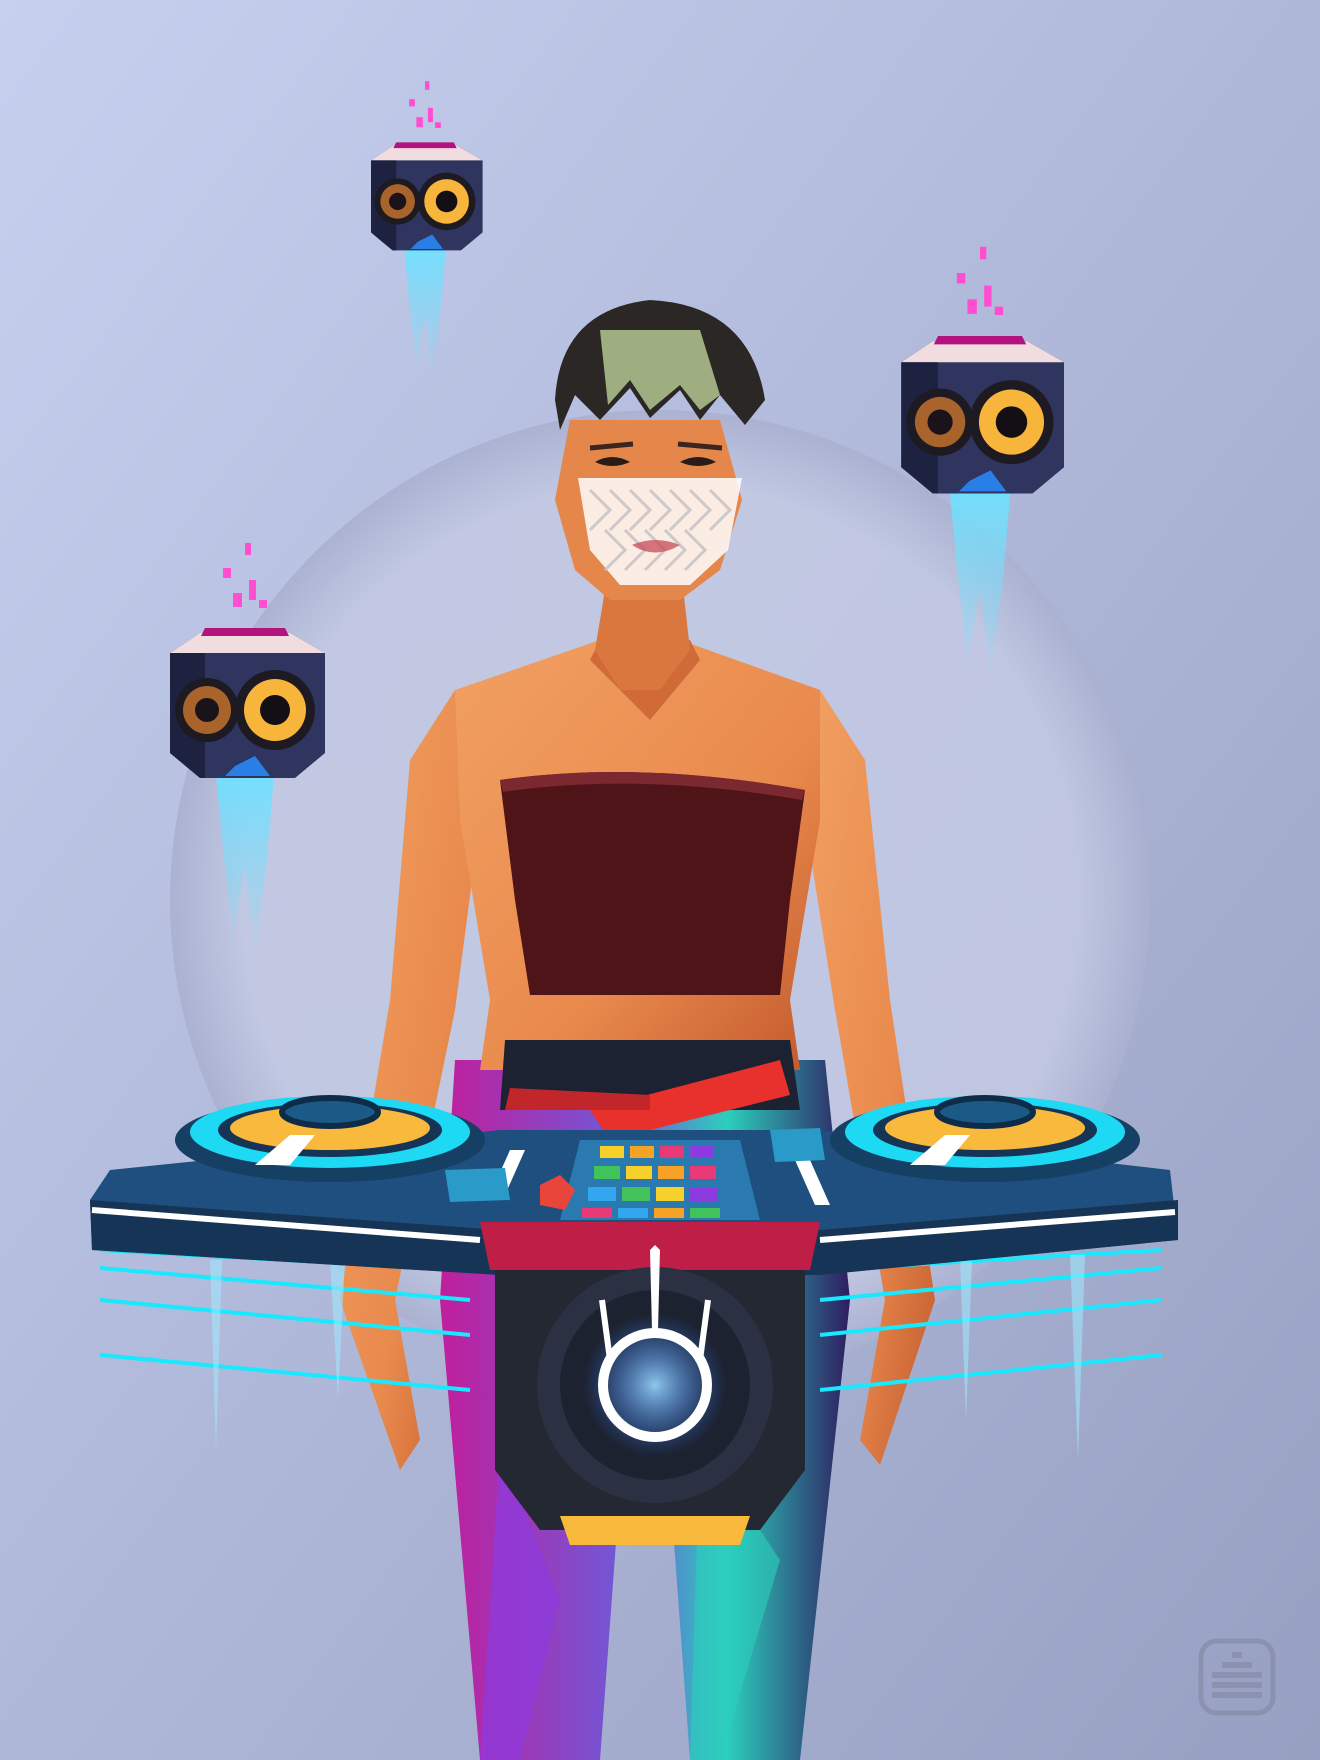  I want to click on crop-top, so click(652, 883).